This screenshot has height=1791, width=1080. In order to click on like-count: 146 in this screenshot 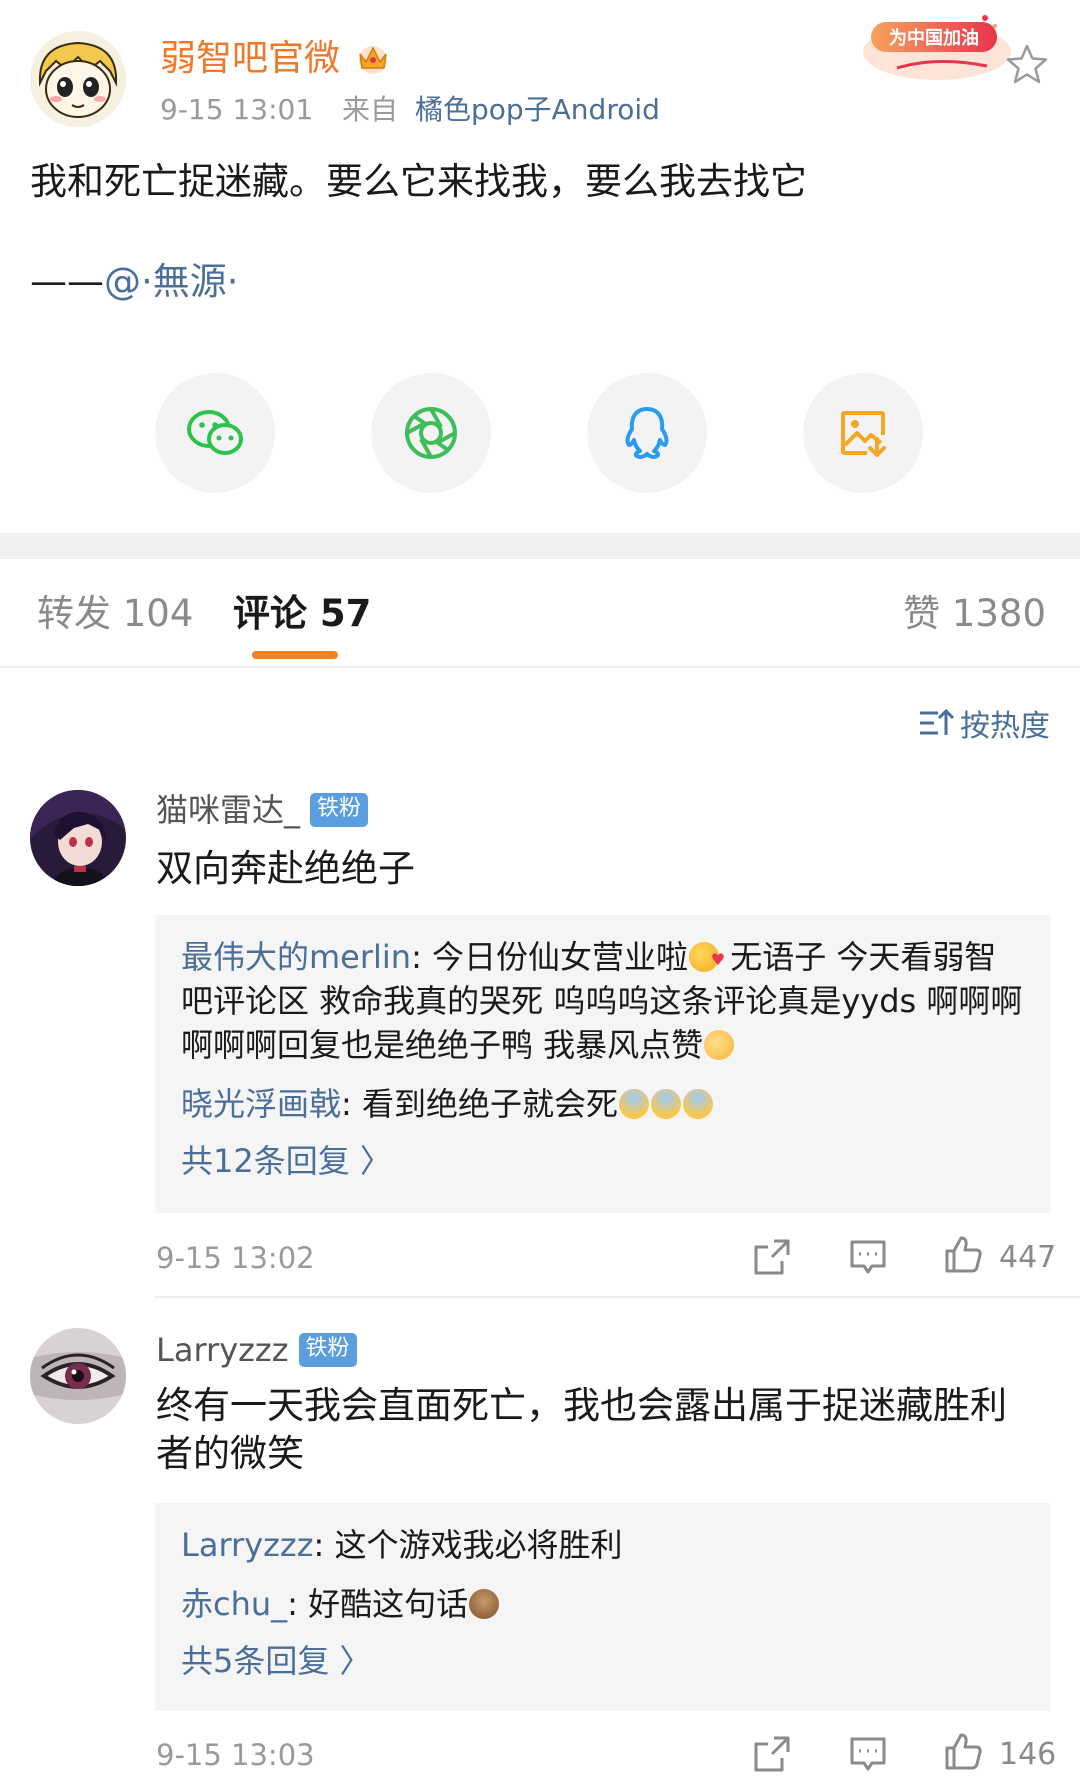, I will do `click(1028, 1754)`.